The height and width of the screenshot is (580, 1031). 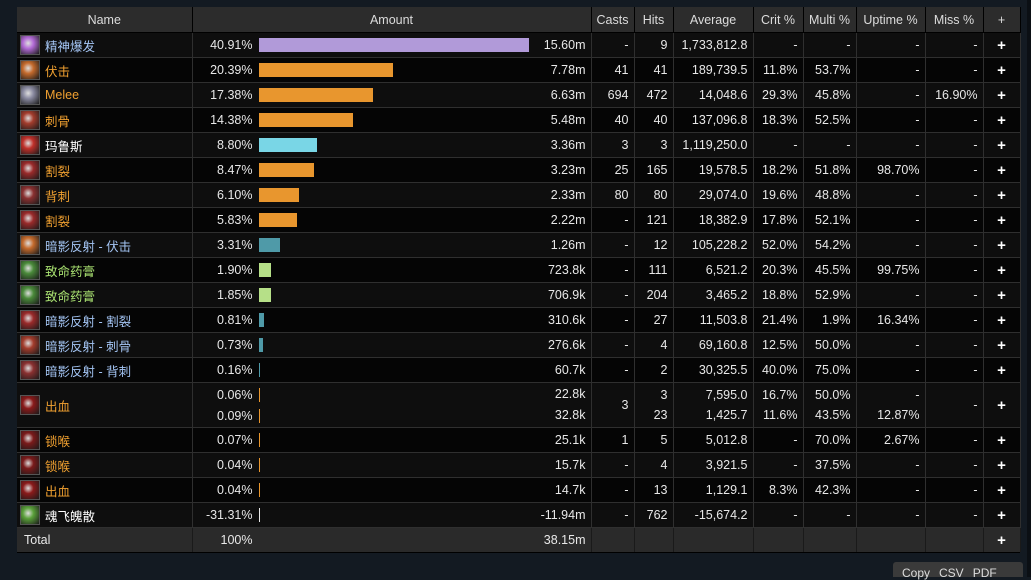 I want to click on amount-line: 0.81% 310.6k, so click(x=392, y=320).